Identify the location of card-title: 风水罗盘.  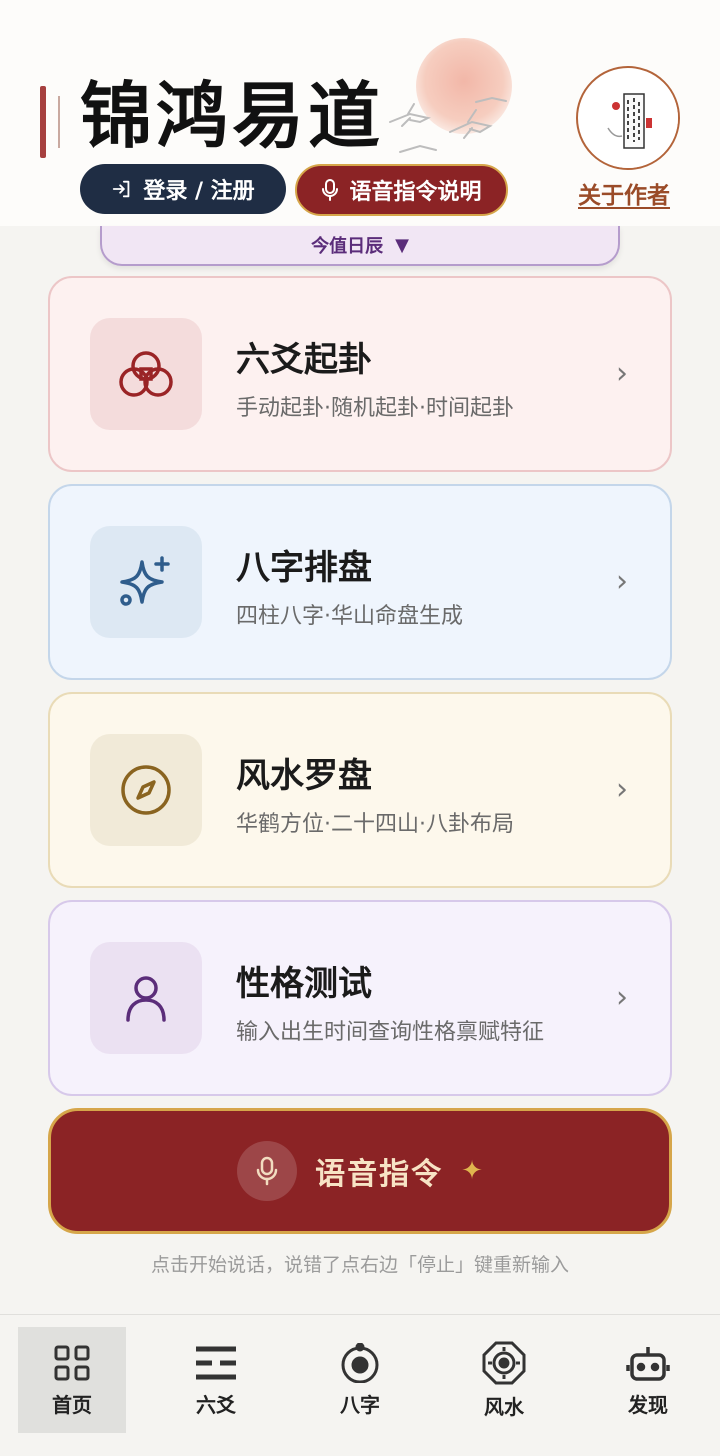
(304, 776).